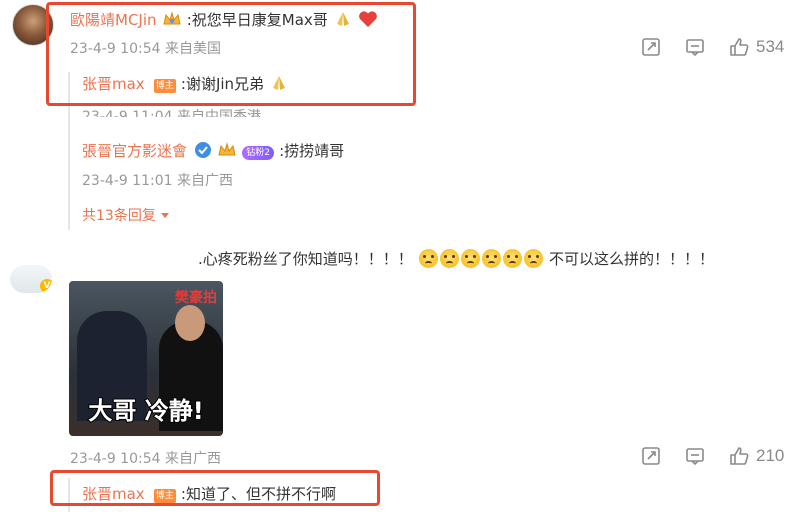 The width and height of the screenshot is (800, 512). Describe the element at coordinates (190, 323) in the screenshot. I see `image-figure` at that location.